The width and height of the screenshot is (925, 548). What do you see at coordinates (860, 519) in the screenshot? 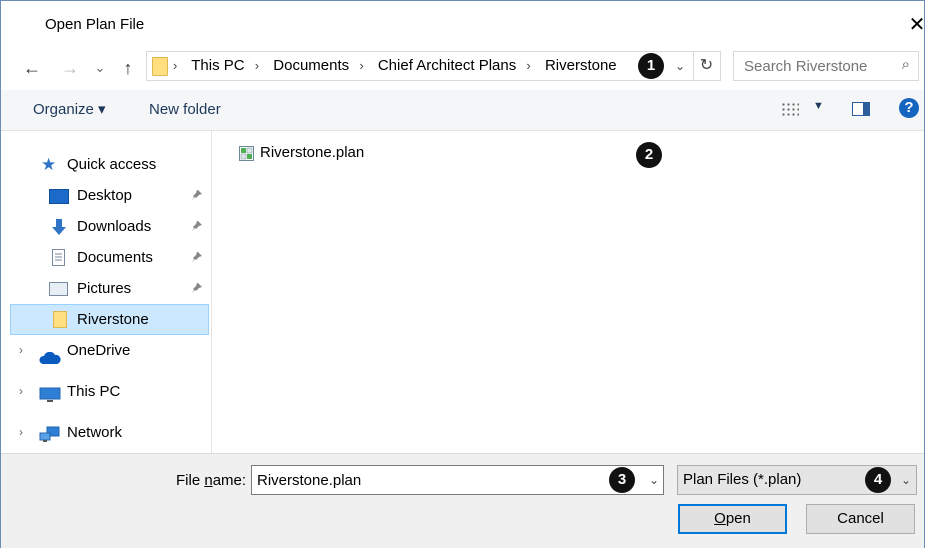
I see `cancel-button: Cancel` at bounding box center [860, 519].